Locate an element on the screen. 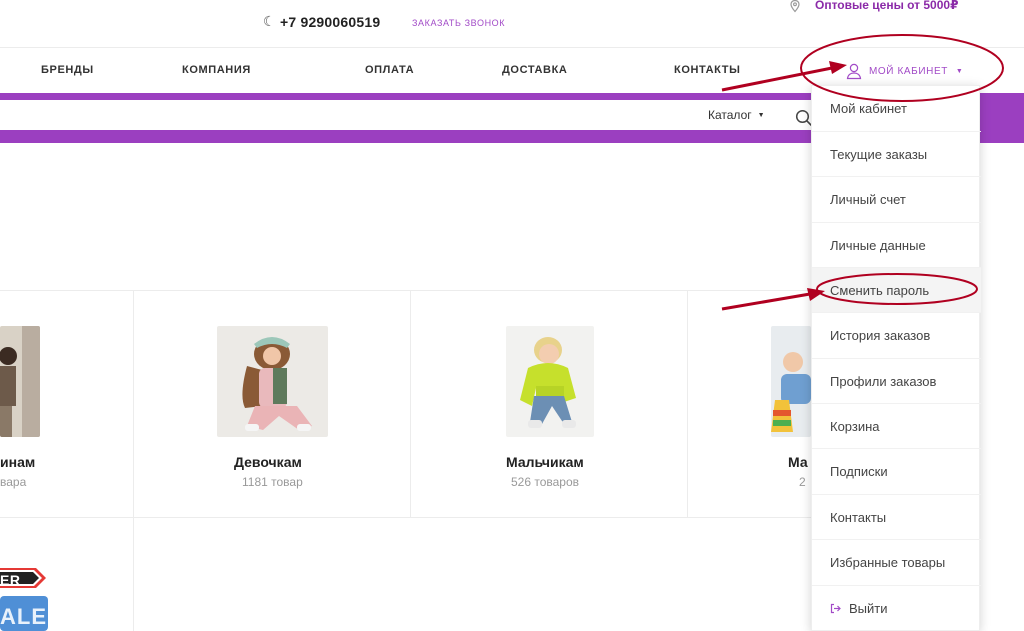  logout-icon is located at coordinates (835, 608).